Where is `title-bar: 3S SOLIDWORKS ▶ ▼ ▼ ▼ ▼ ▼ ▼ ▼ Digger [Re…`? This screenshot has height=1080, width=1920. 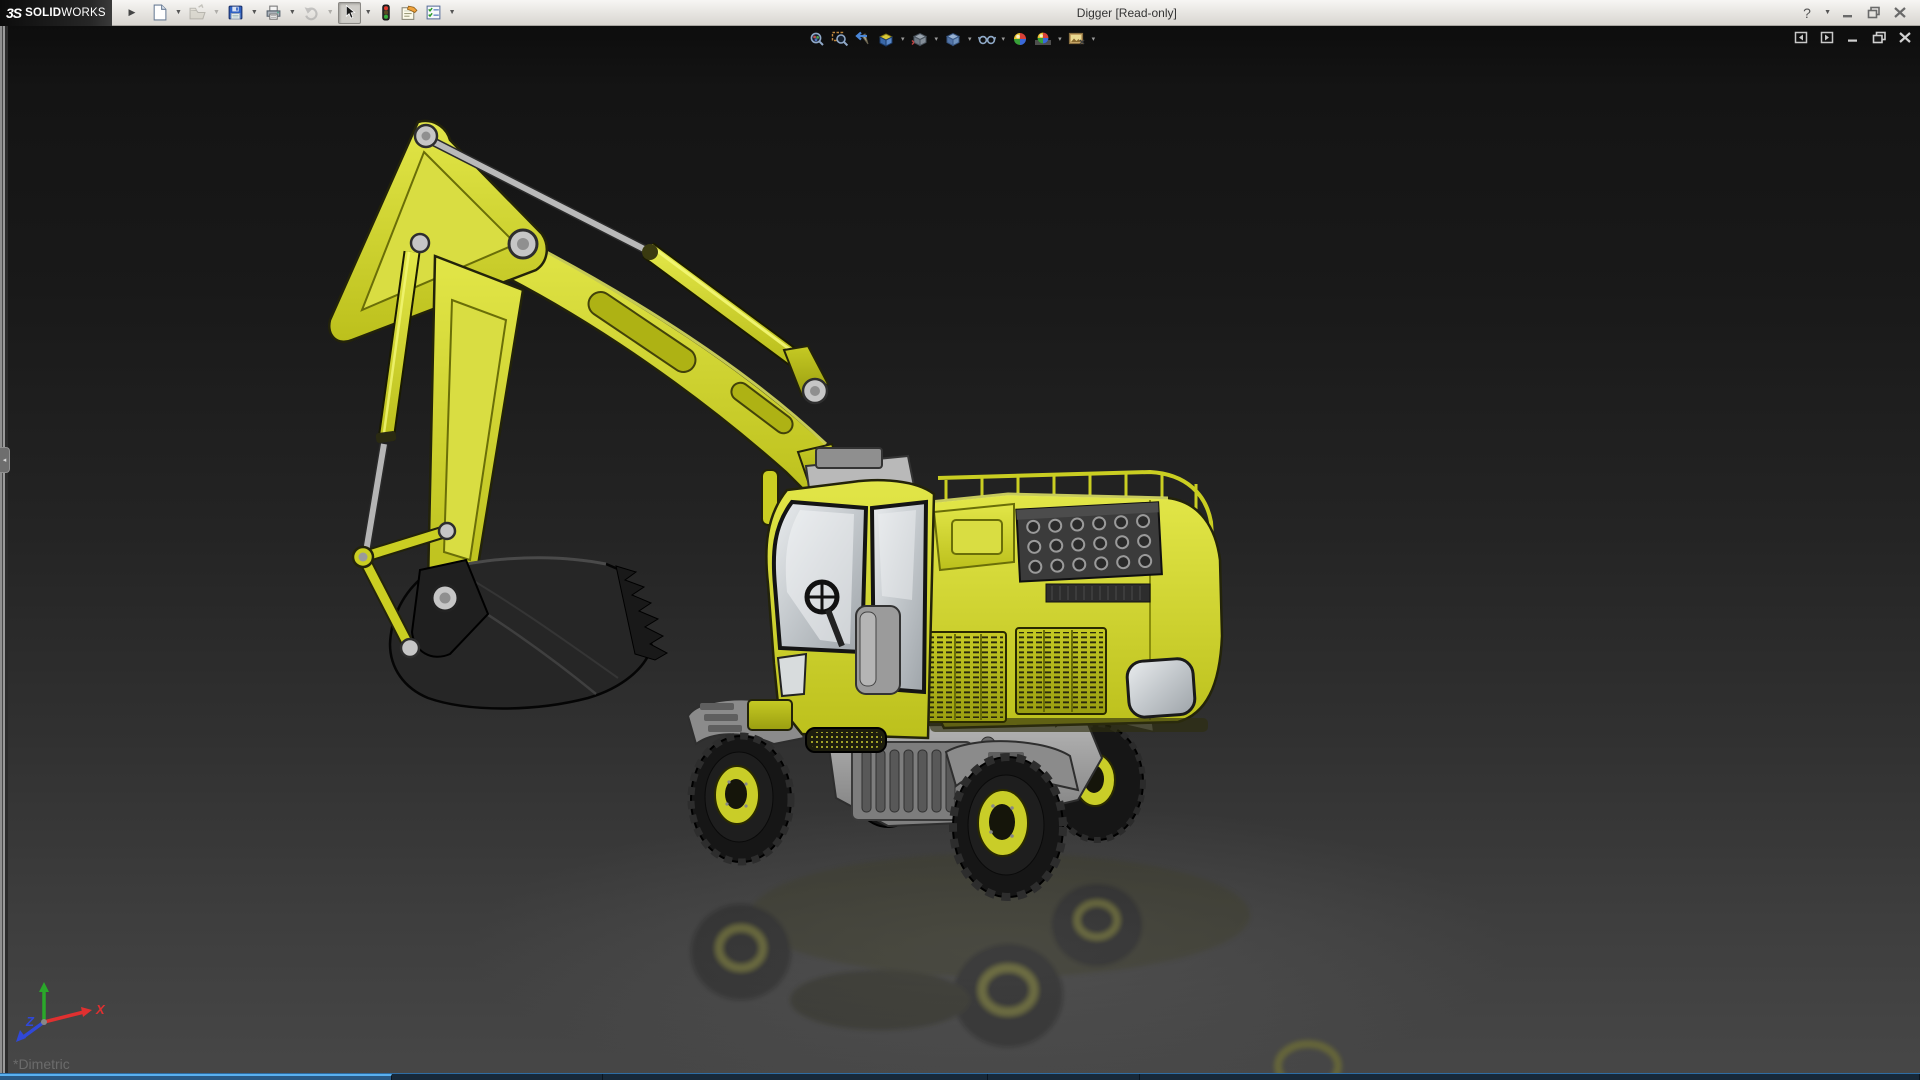
title-bar: 3S SOLIDWORKS ▶ ▼ ▼ ▼ ▼ ▼ ▼ ▼ Digger [Re… is located at coordinates (960, 13).